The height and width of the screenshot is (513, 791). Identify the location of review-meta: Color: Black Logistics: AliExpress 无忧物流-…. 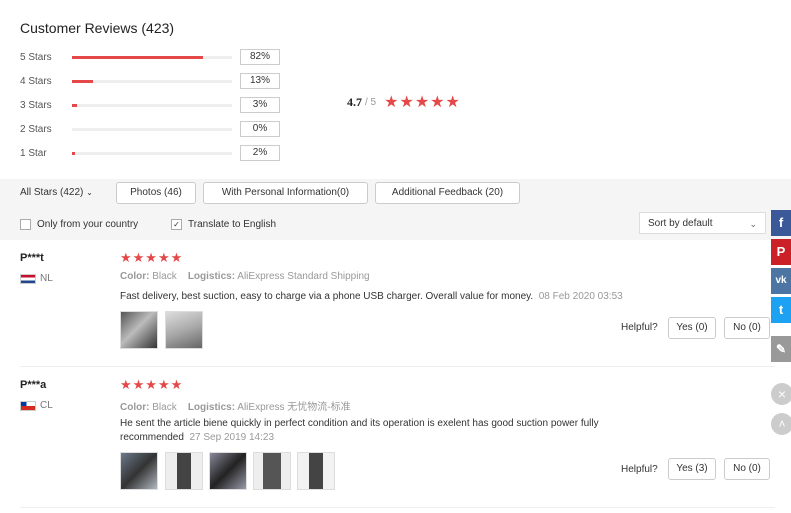
(235, 405).